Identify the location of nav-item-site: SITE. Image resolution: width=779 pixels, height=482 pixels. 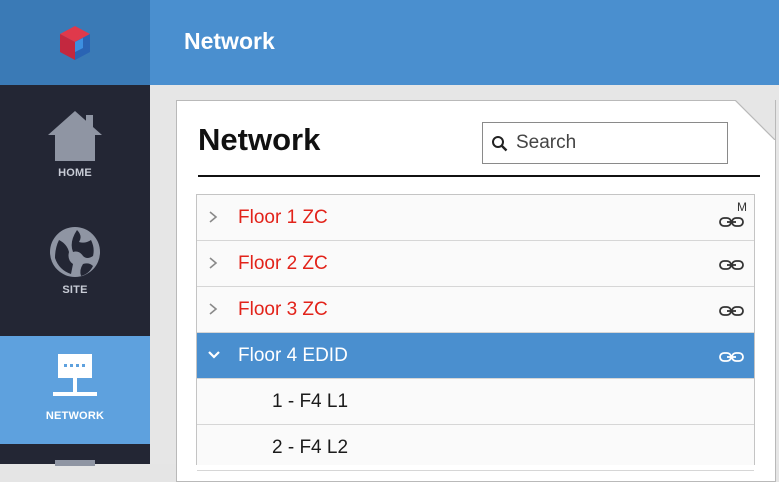
(75, 273).